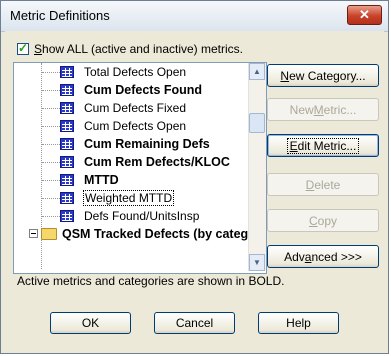  What do you see at coordinates (135, 126) in the screenshot?
I see `tree-item-label: Cum Defects Open` at bounding box center [135, 126].